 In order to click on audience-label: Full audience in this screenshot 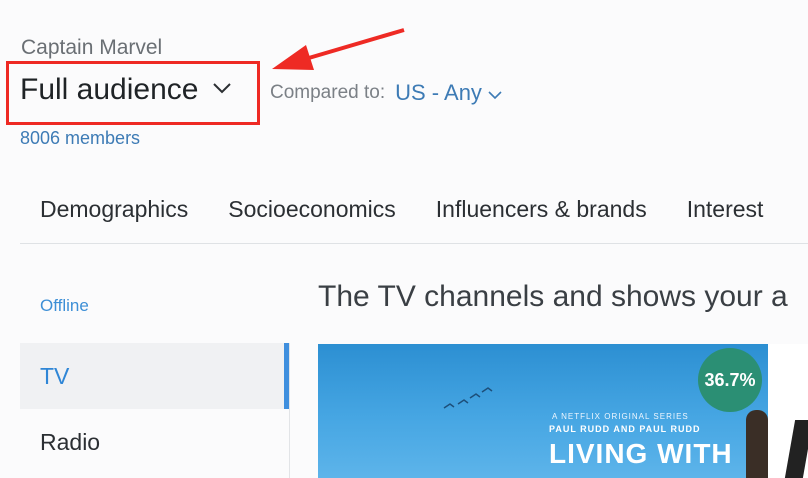, I will do `click(109, 89)`.